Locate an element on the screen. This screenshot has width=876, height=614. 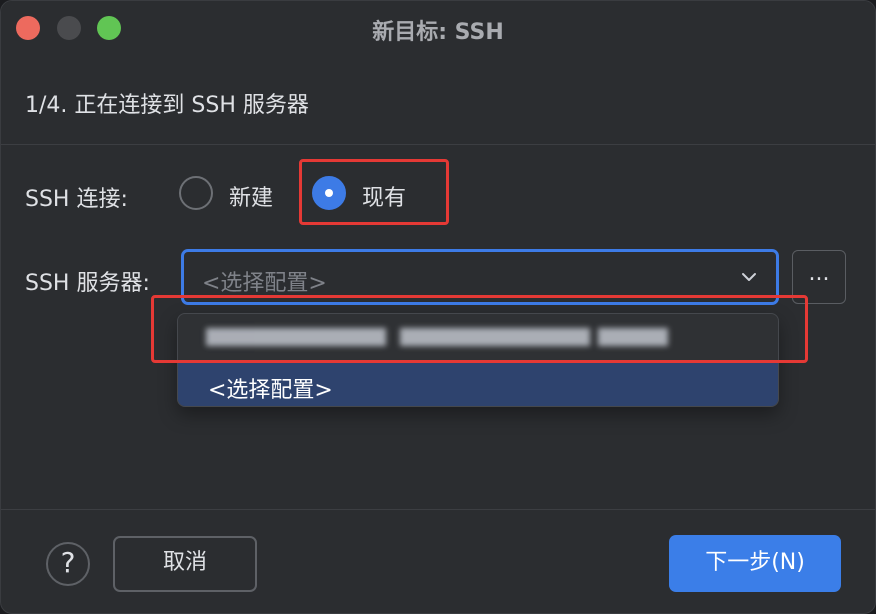
wizard-step-header: 1/4. 正在连接到 SSH 服务器 is located at coordinates (438, 100).